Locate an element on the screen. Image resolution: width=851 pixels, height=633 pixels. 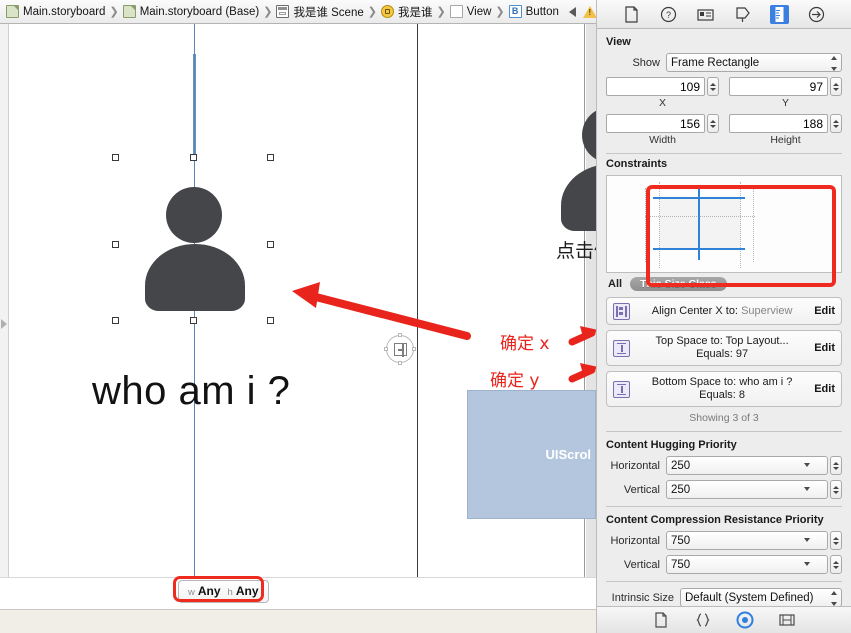
compression-horizontal-stepper is located at coordinates (836, 540).